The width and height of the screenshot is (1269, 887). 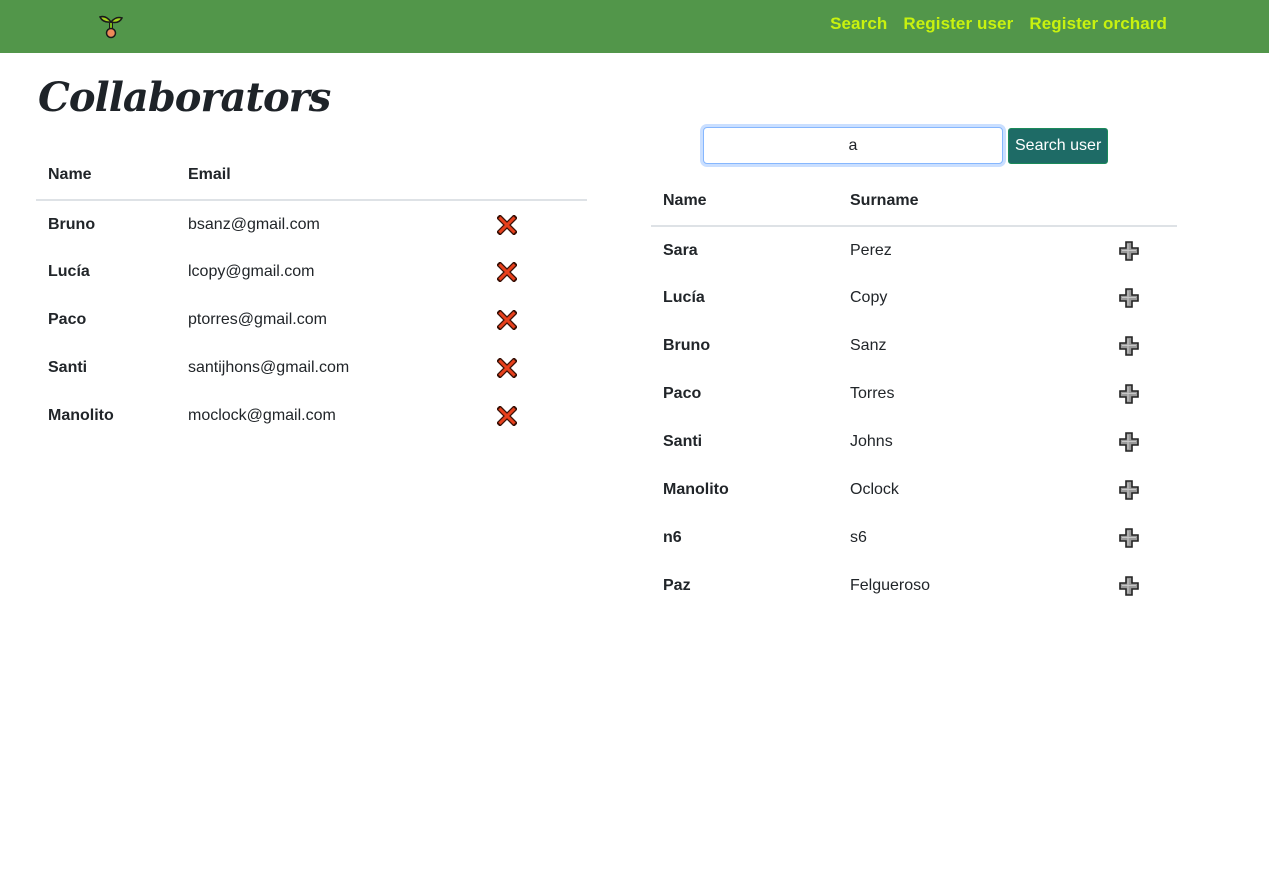 I want to click on collaborator-row: Lucía lcopy@gmail.com, so click(x=311, y=272).